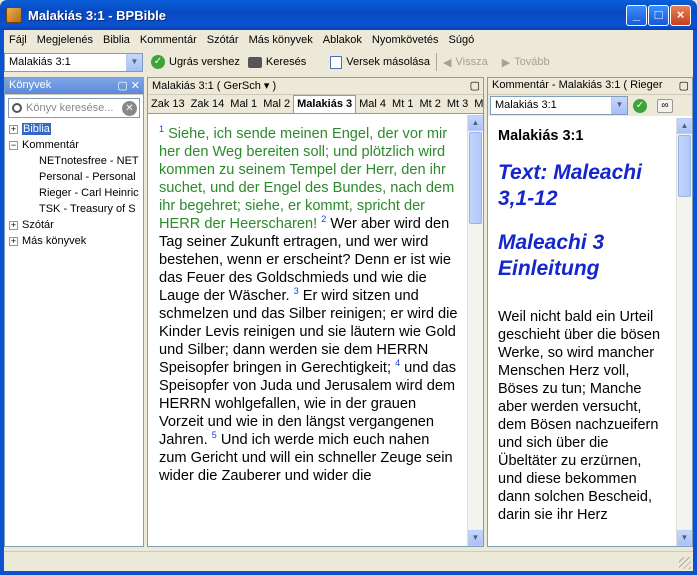 This screenshot has height=575, width=697. What do you see at coordinates (532, 62) in the screenshot?
I see `forward-label: Tovább` at bounding box center [532, 62].